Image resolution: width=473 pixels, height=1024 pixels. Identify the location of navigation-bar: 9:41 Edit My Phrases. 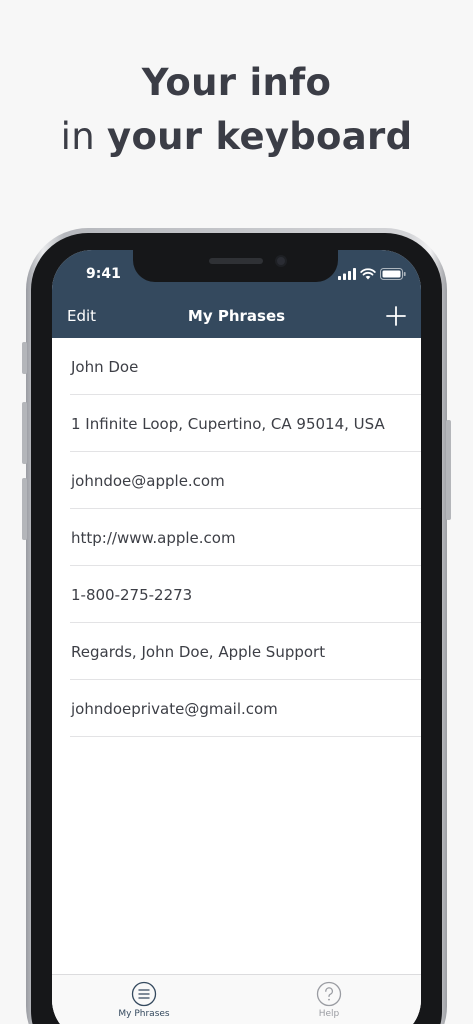
(236, 294).